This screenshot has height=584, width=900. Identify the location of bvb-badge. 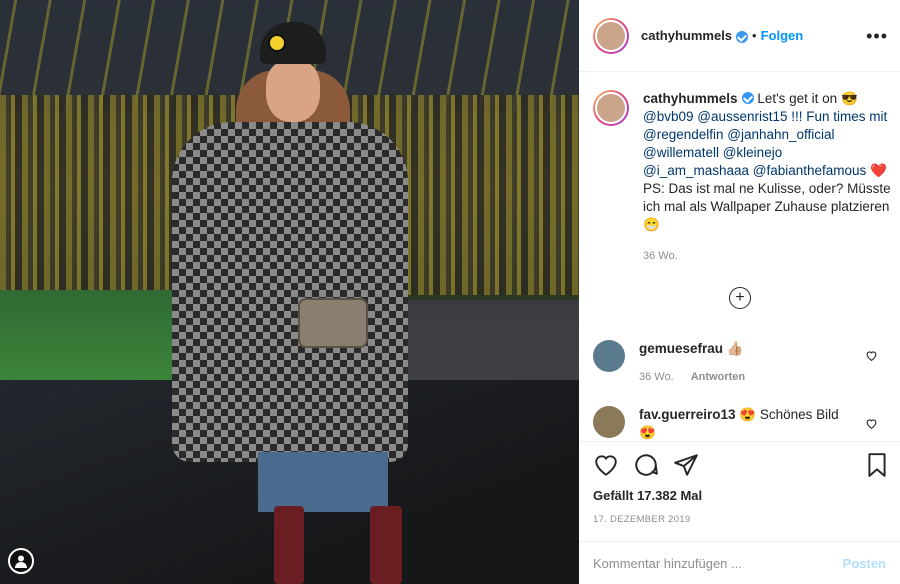
(277, 43).